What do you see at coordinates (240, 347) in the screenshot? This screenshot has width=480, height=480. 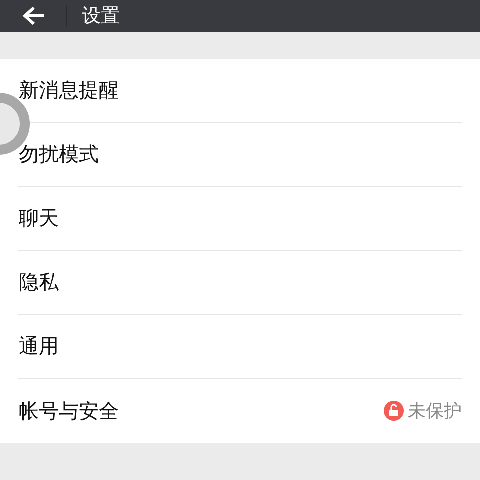 I see `settings-item: 通用` at bounding box center [240, 347].